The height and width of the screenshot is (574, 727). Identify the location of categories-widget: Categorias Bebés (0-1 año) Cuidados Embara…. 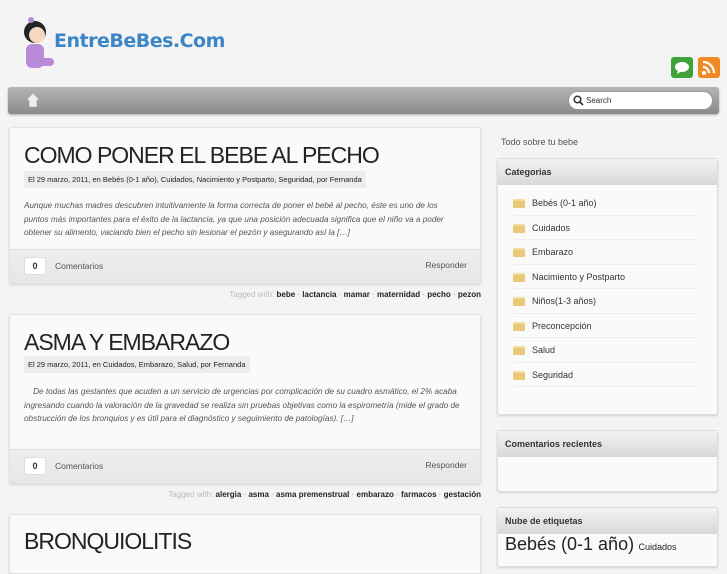
(607, 286).